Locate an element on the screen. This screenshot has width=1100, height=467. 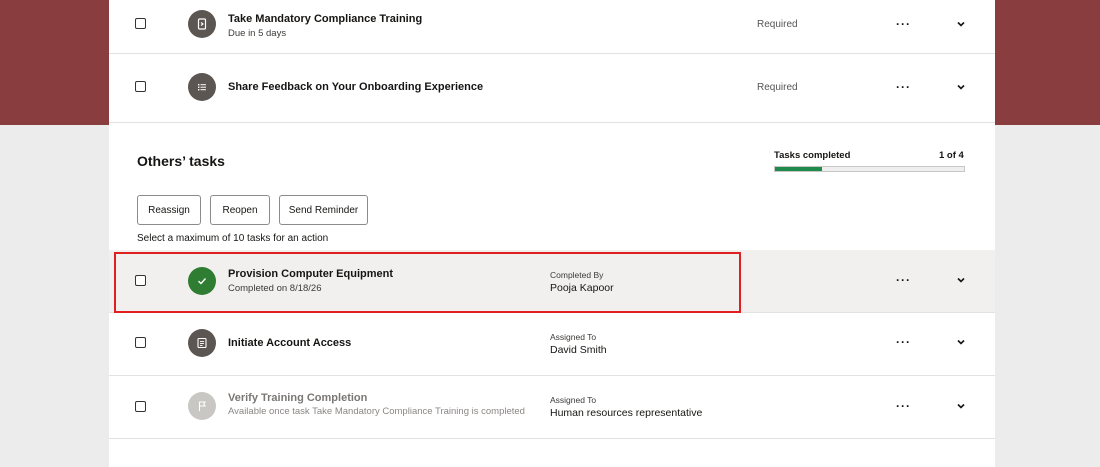
list-icon is located at coordinates (202, 87).